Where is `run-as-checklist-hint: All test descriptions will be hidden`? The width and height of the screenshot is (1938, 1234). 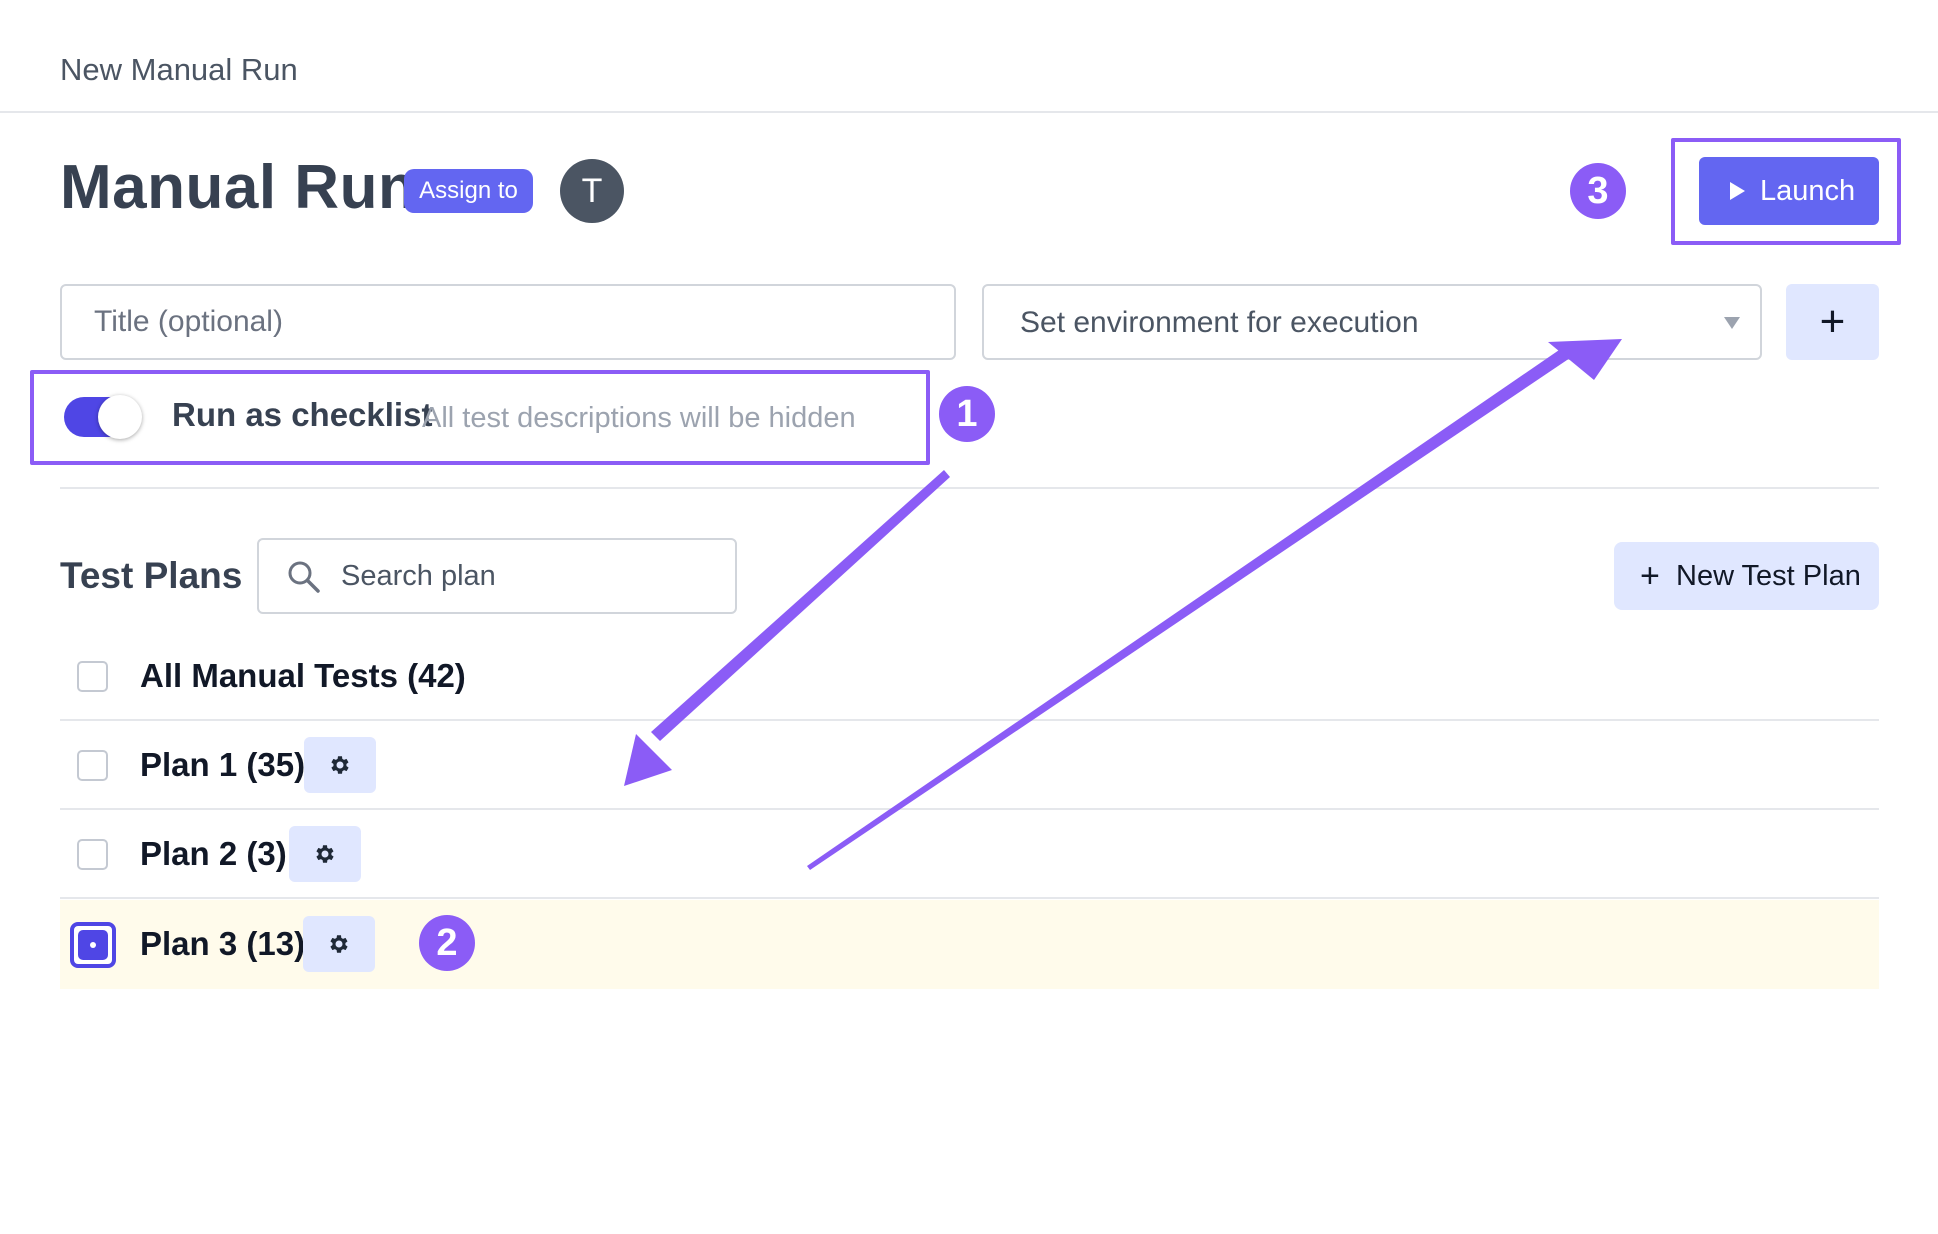
run-as-checklist-hint: All test descriptions will be hidden is located at coordinates (639, 418).